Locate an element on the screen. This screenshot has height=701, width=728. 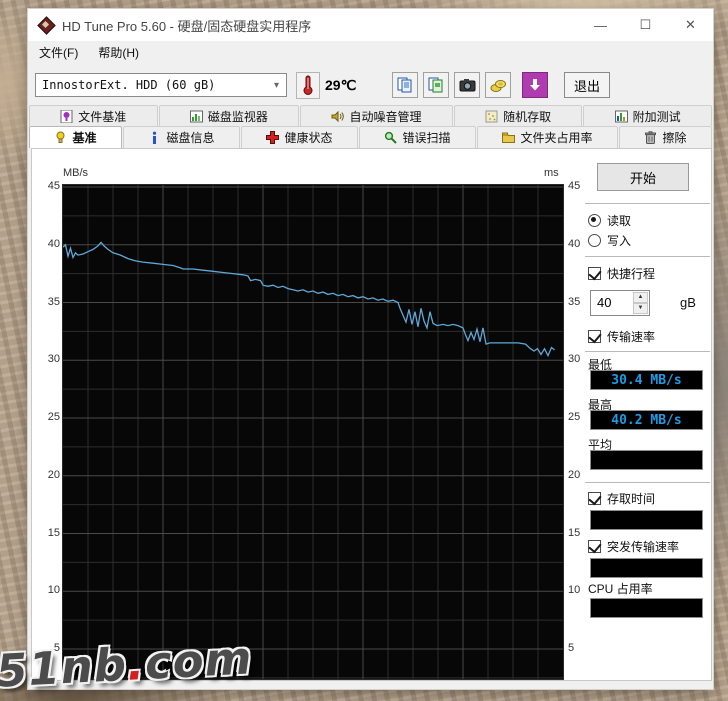
tab-health: 健康状态 is located at coordinates (299, 137).